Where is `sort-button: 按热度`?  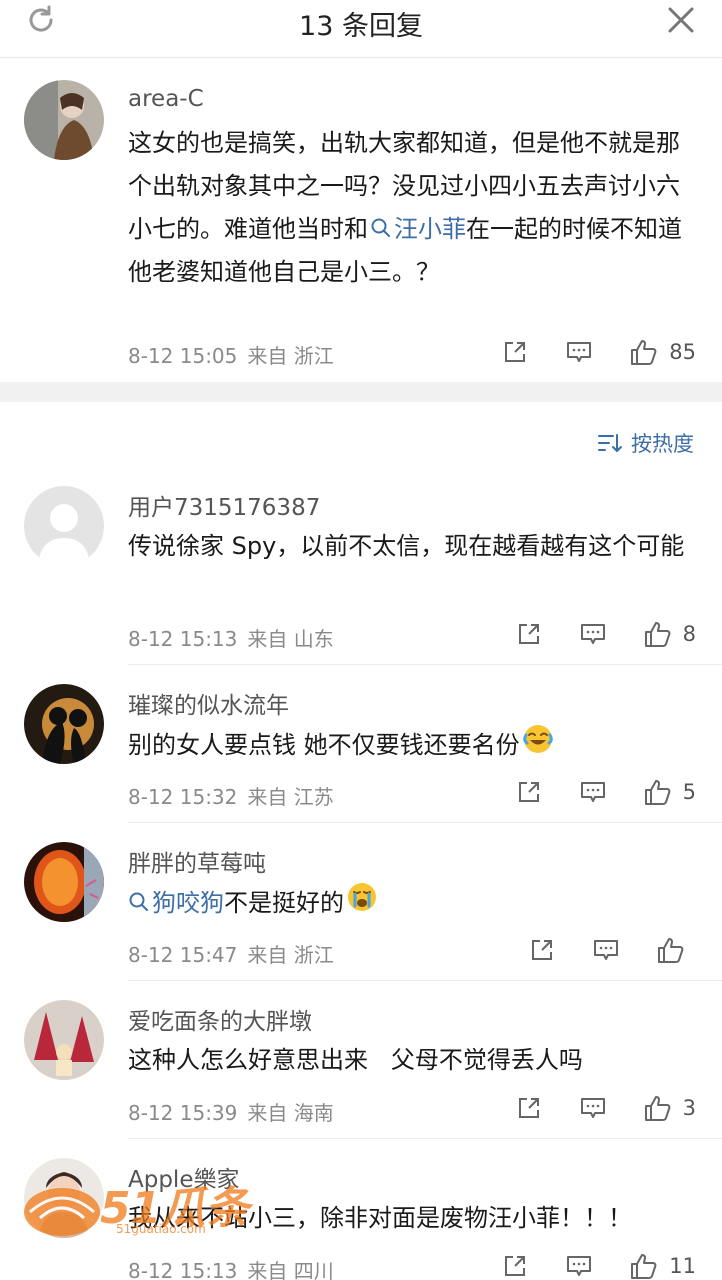
sort-button: 按热度 is located at coordinates (645, 443).